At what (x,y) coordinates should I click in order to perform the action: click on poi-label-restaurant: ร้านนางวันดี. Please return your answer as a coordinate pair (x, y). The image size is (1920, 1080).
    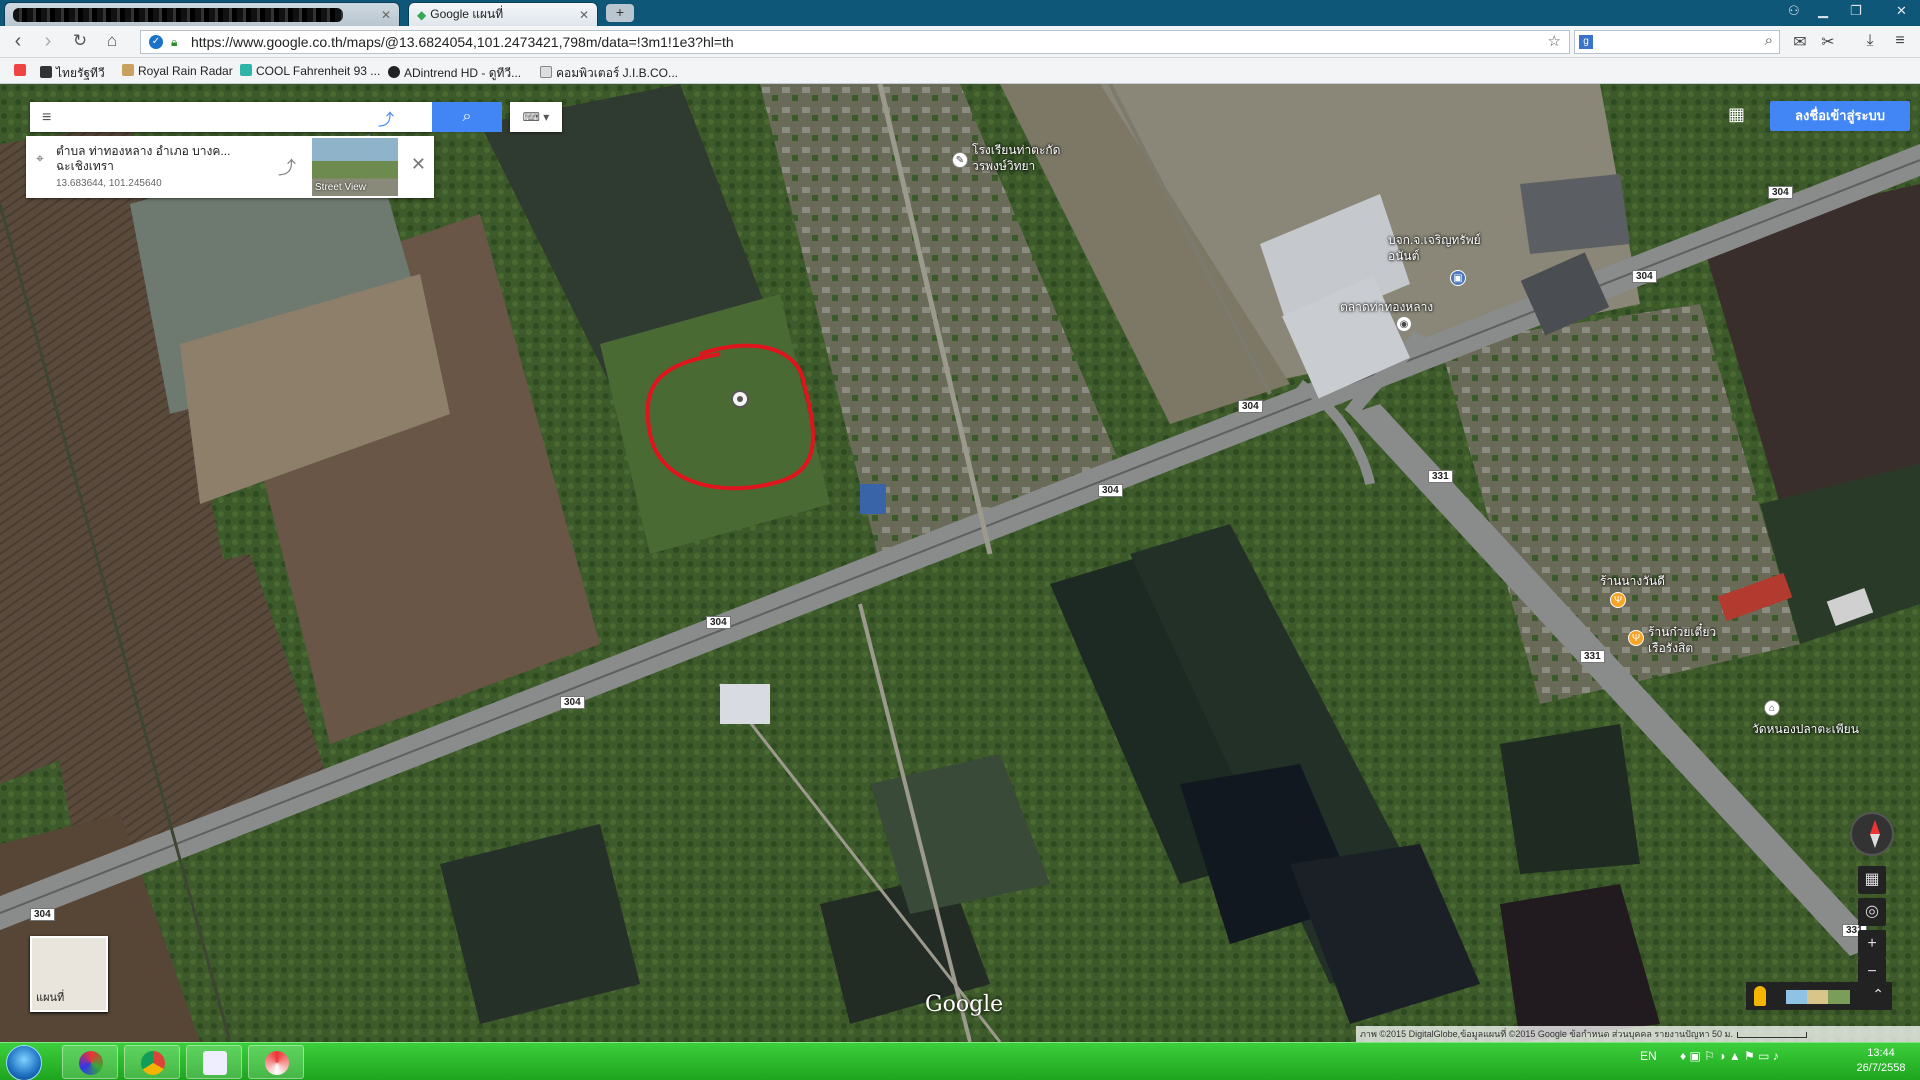
    Looking at the image, I should click on (1632, 581).